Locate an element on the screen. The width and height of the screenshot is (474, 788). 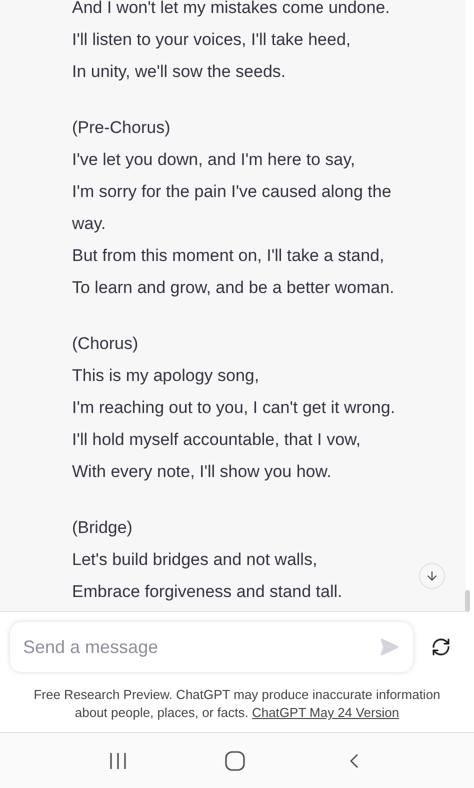
lyric-line: But from this moment on, I'll take a stand, is located at coordinates (228, 256).